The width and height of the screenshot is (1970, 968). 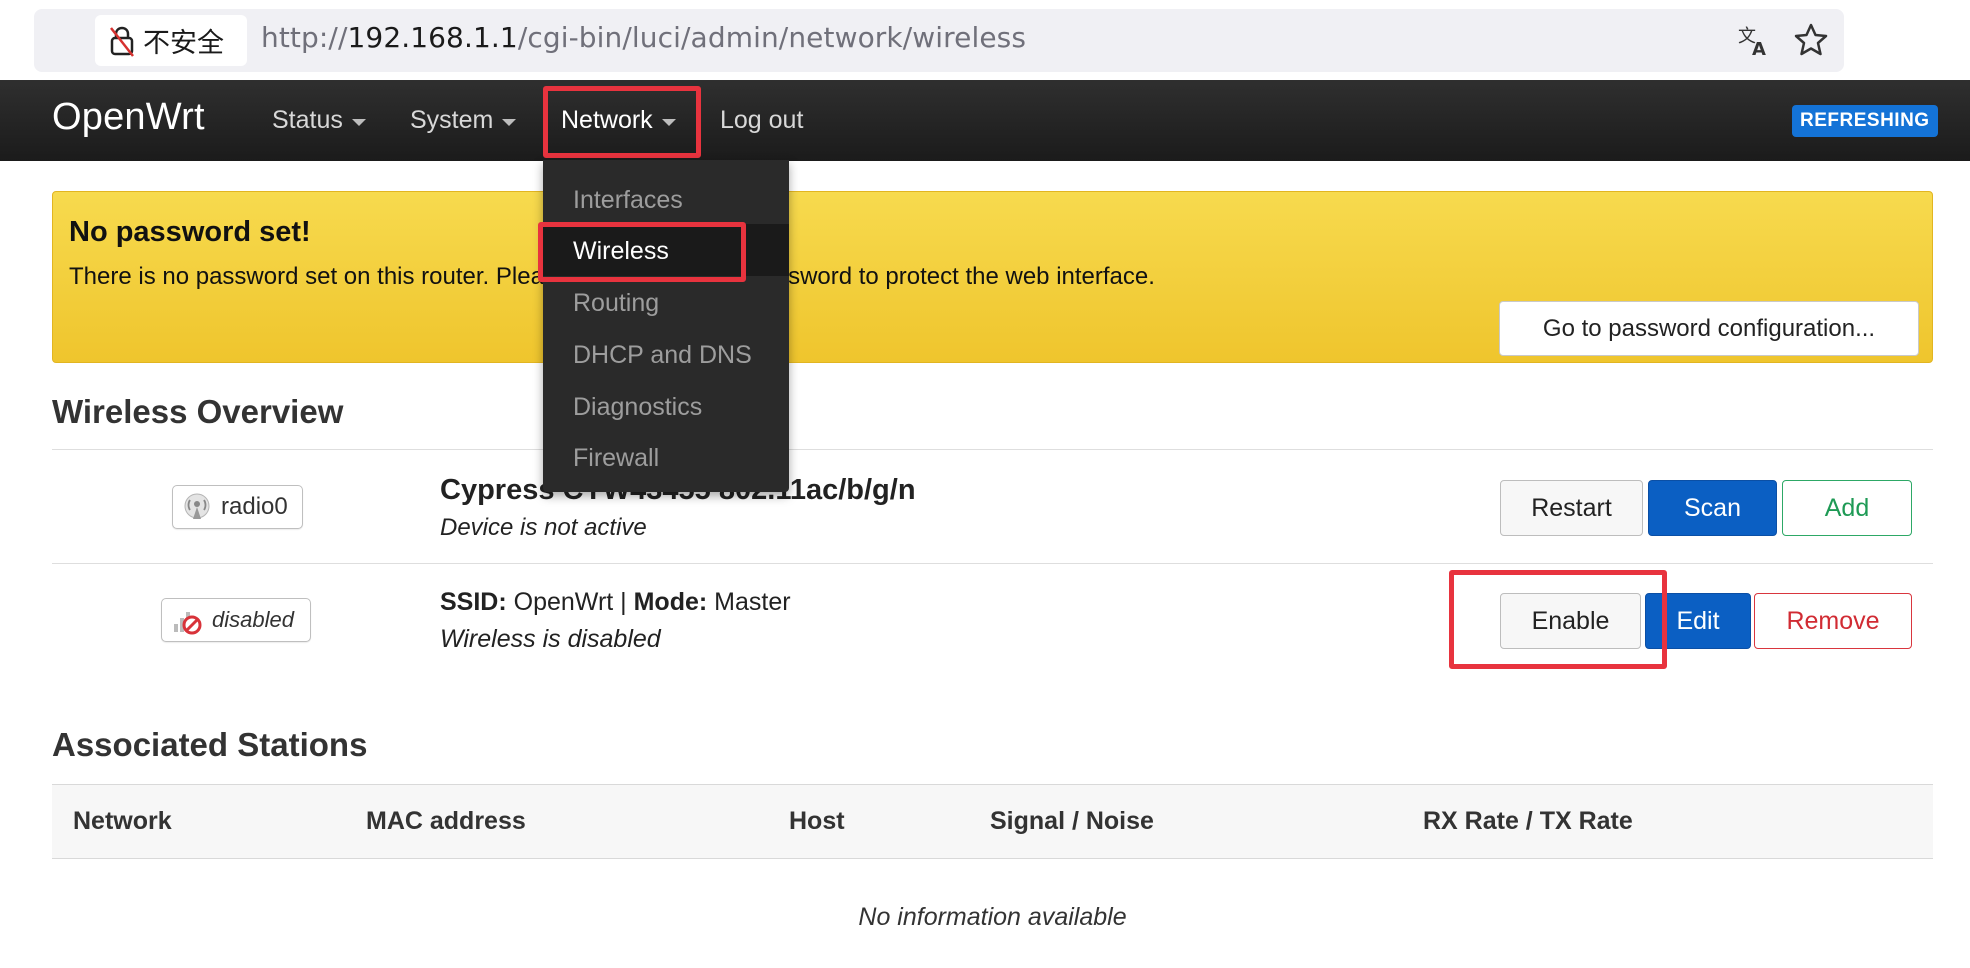 I want to click on refreshing-badge: REFRESHING, so click(x=1865, y=121).